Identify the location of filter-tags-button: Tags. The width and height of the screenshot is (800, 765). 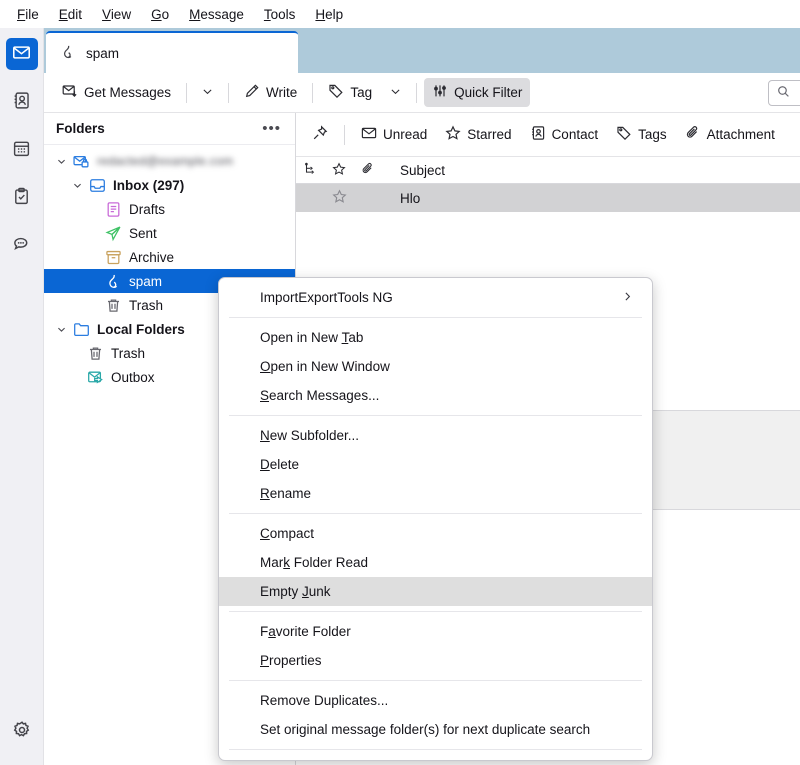
(641, 134).